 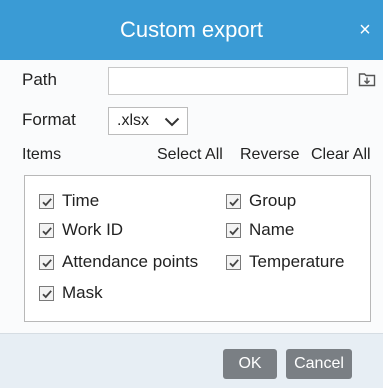 What do you see at coordinates (365, 30) in the screenshot?
I see `close-icon: ×` at bounding box center [365, 30].